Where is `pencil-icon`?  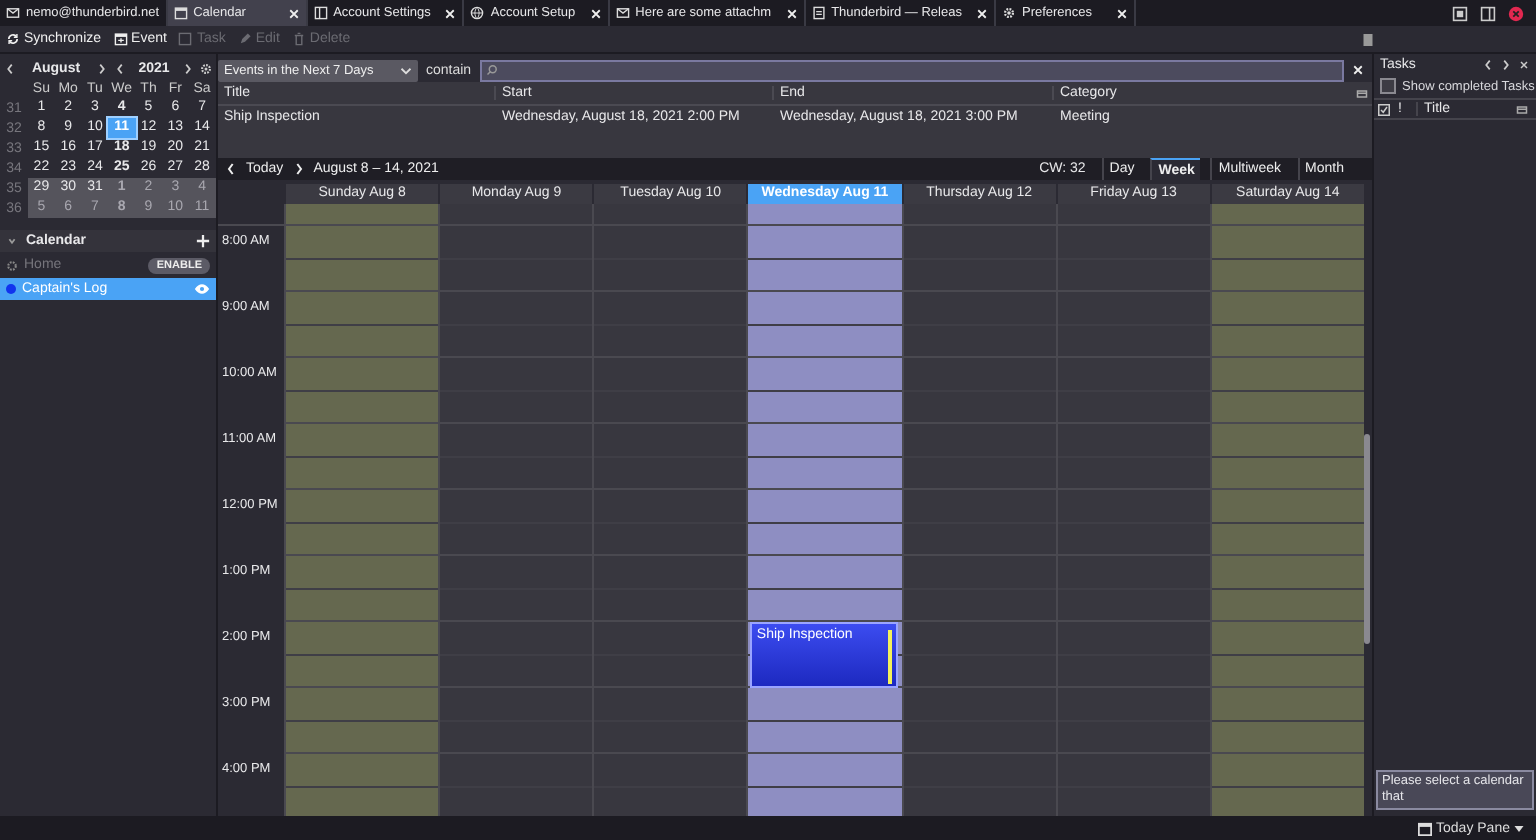
pencil-icon is located at coordinates (244, 39).